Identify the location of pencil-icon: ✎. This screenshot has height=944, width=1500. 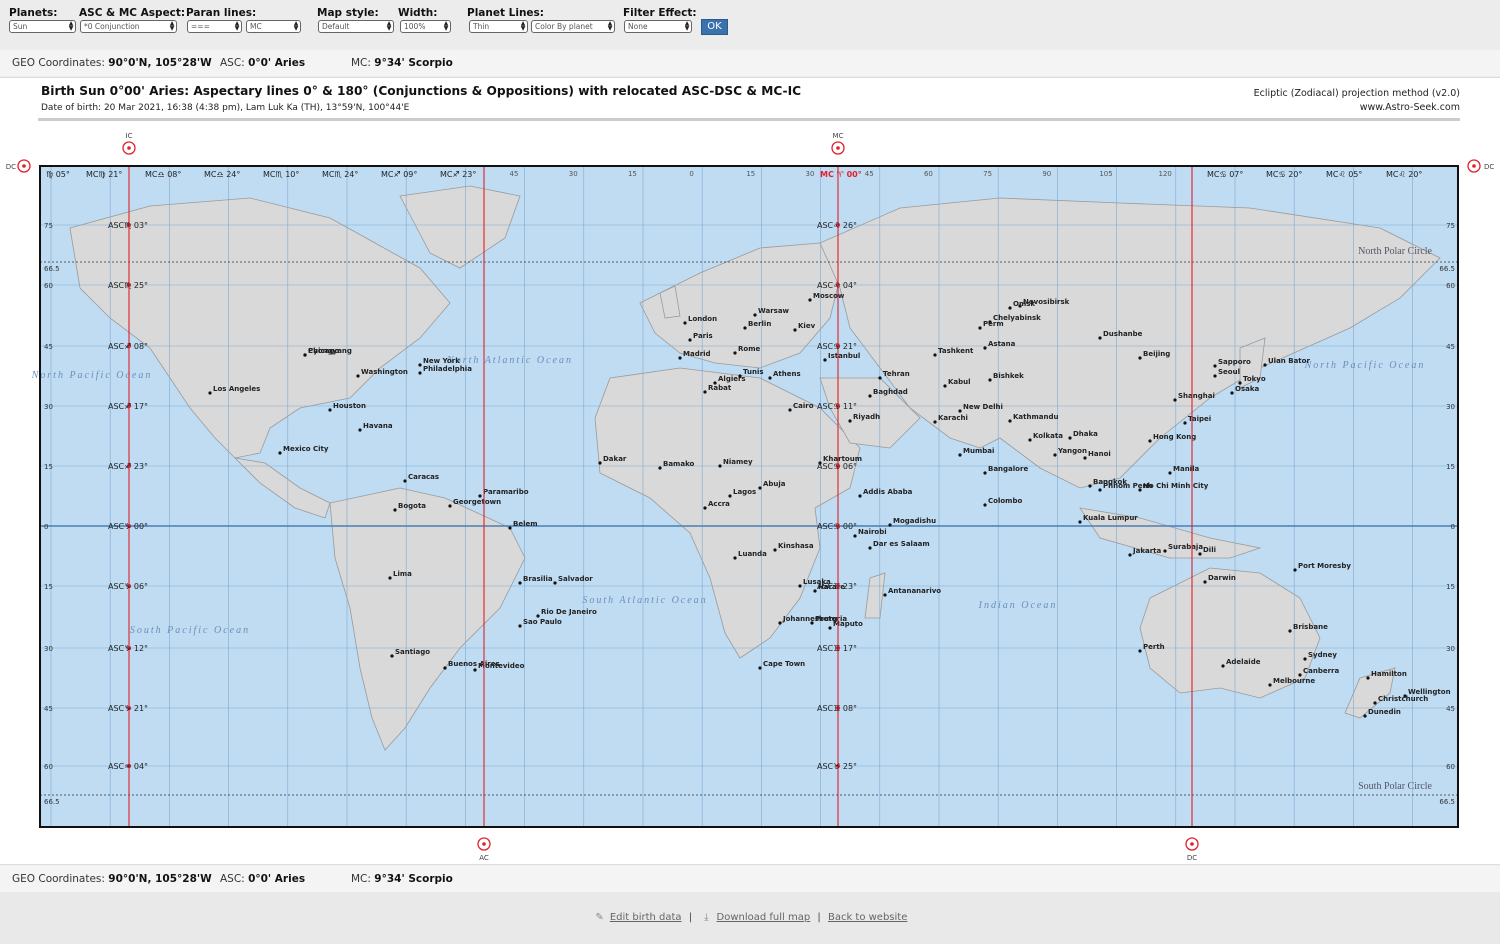
(599, 917).